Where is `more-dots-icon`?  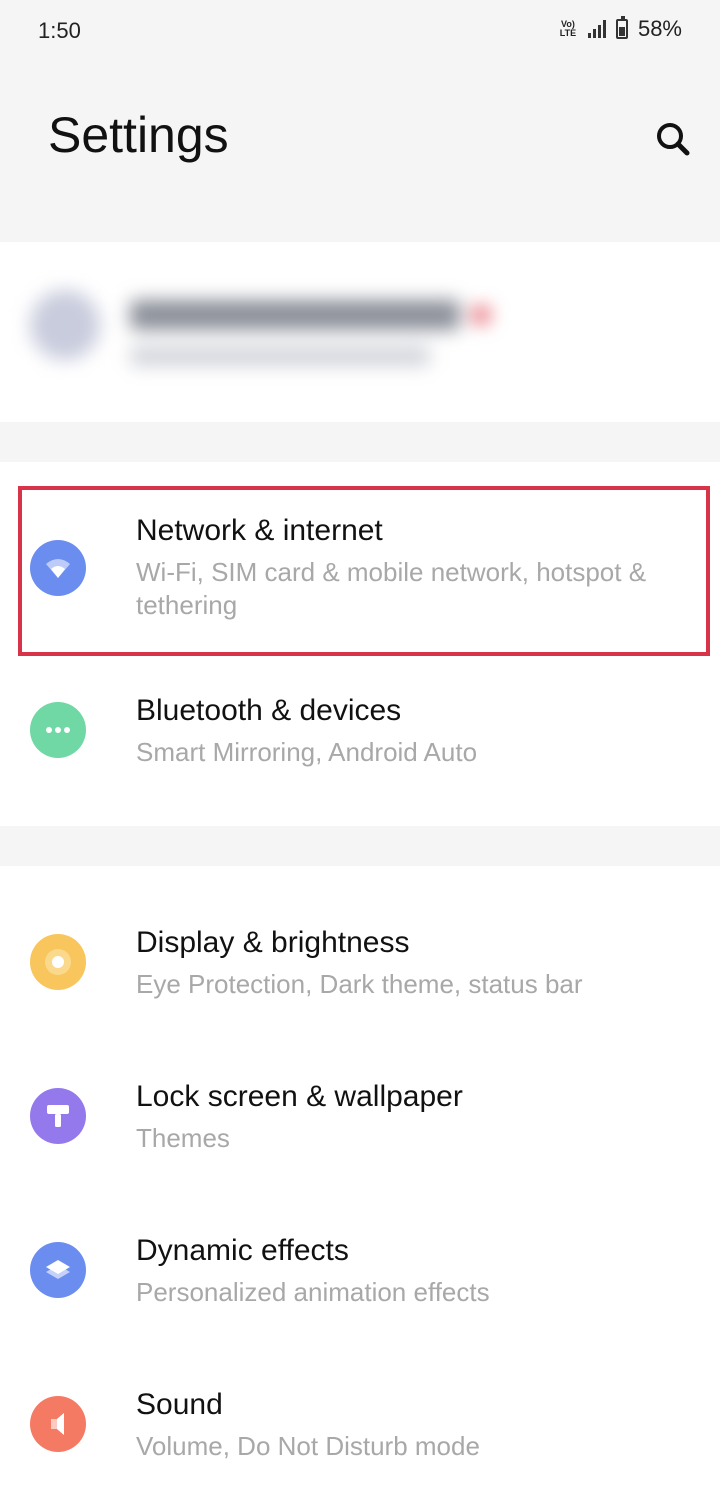 more-dots-icon is located at coordinates (58, 730).